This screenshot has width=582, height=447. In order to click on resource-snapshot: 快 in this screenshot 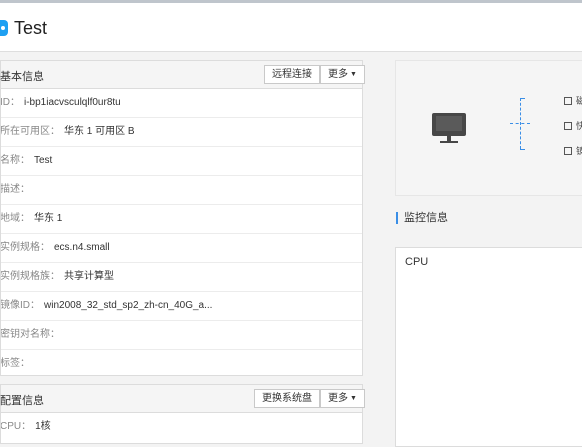, I will do `click(573, 125)`.